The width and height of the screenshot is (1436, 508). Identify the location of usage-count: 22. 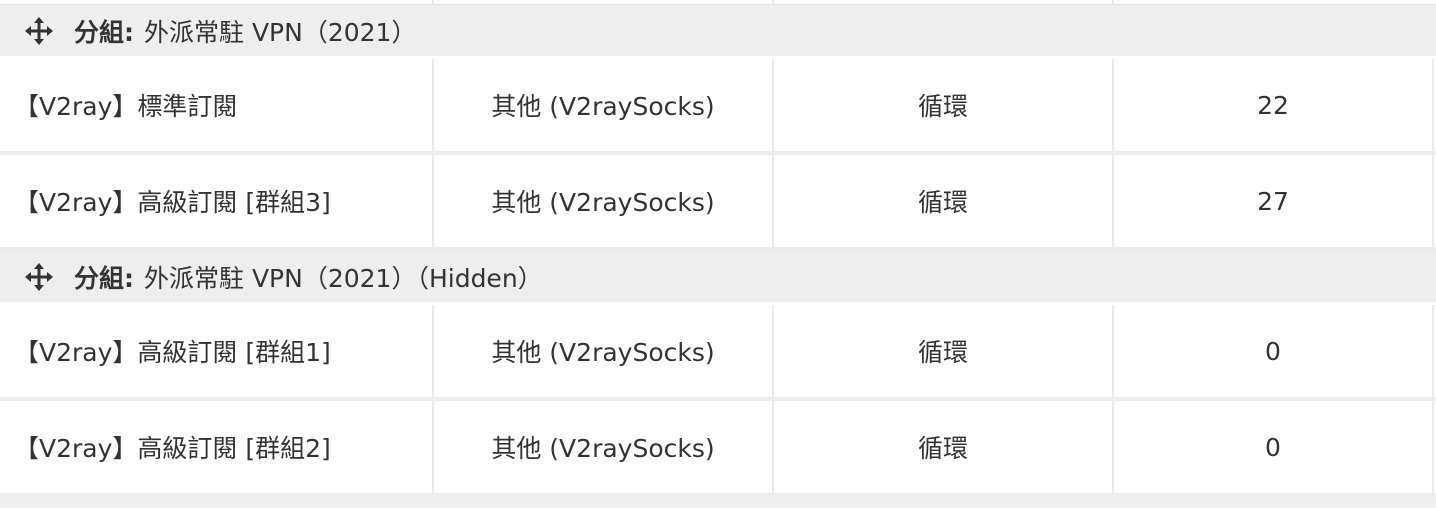
(1274, 105).